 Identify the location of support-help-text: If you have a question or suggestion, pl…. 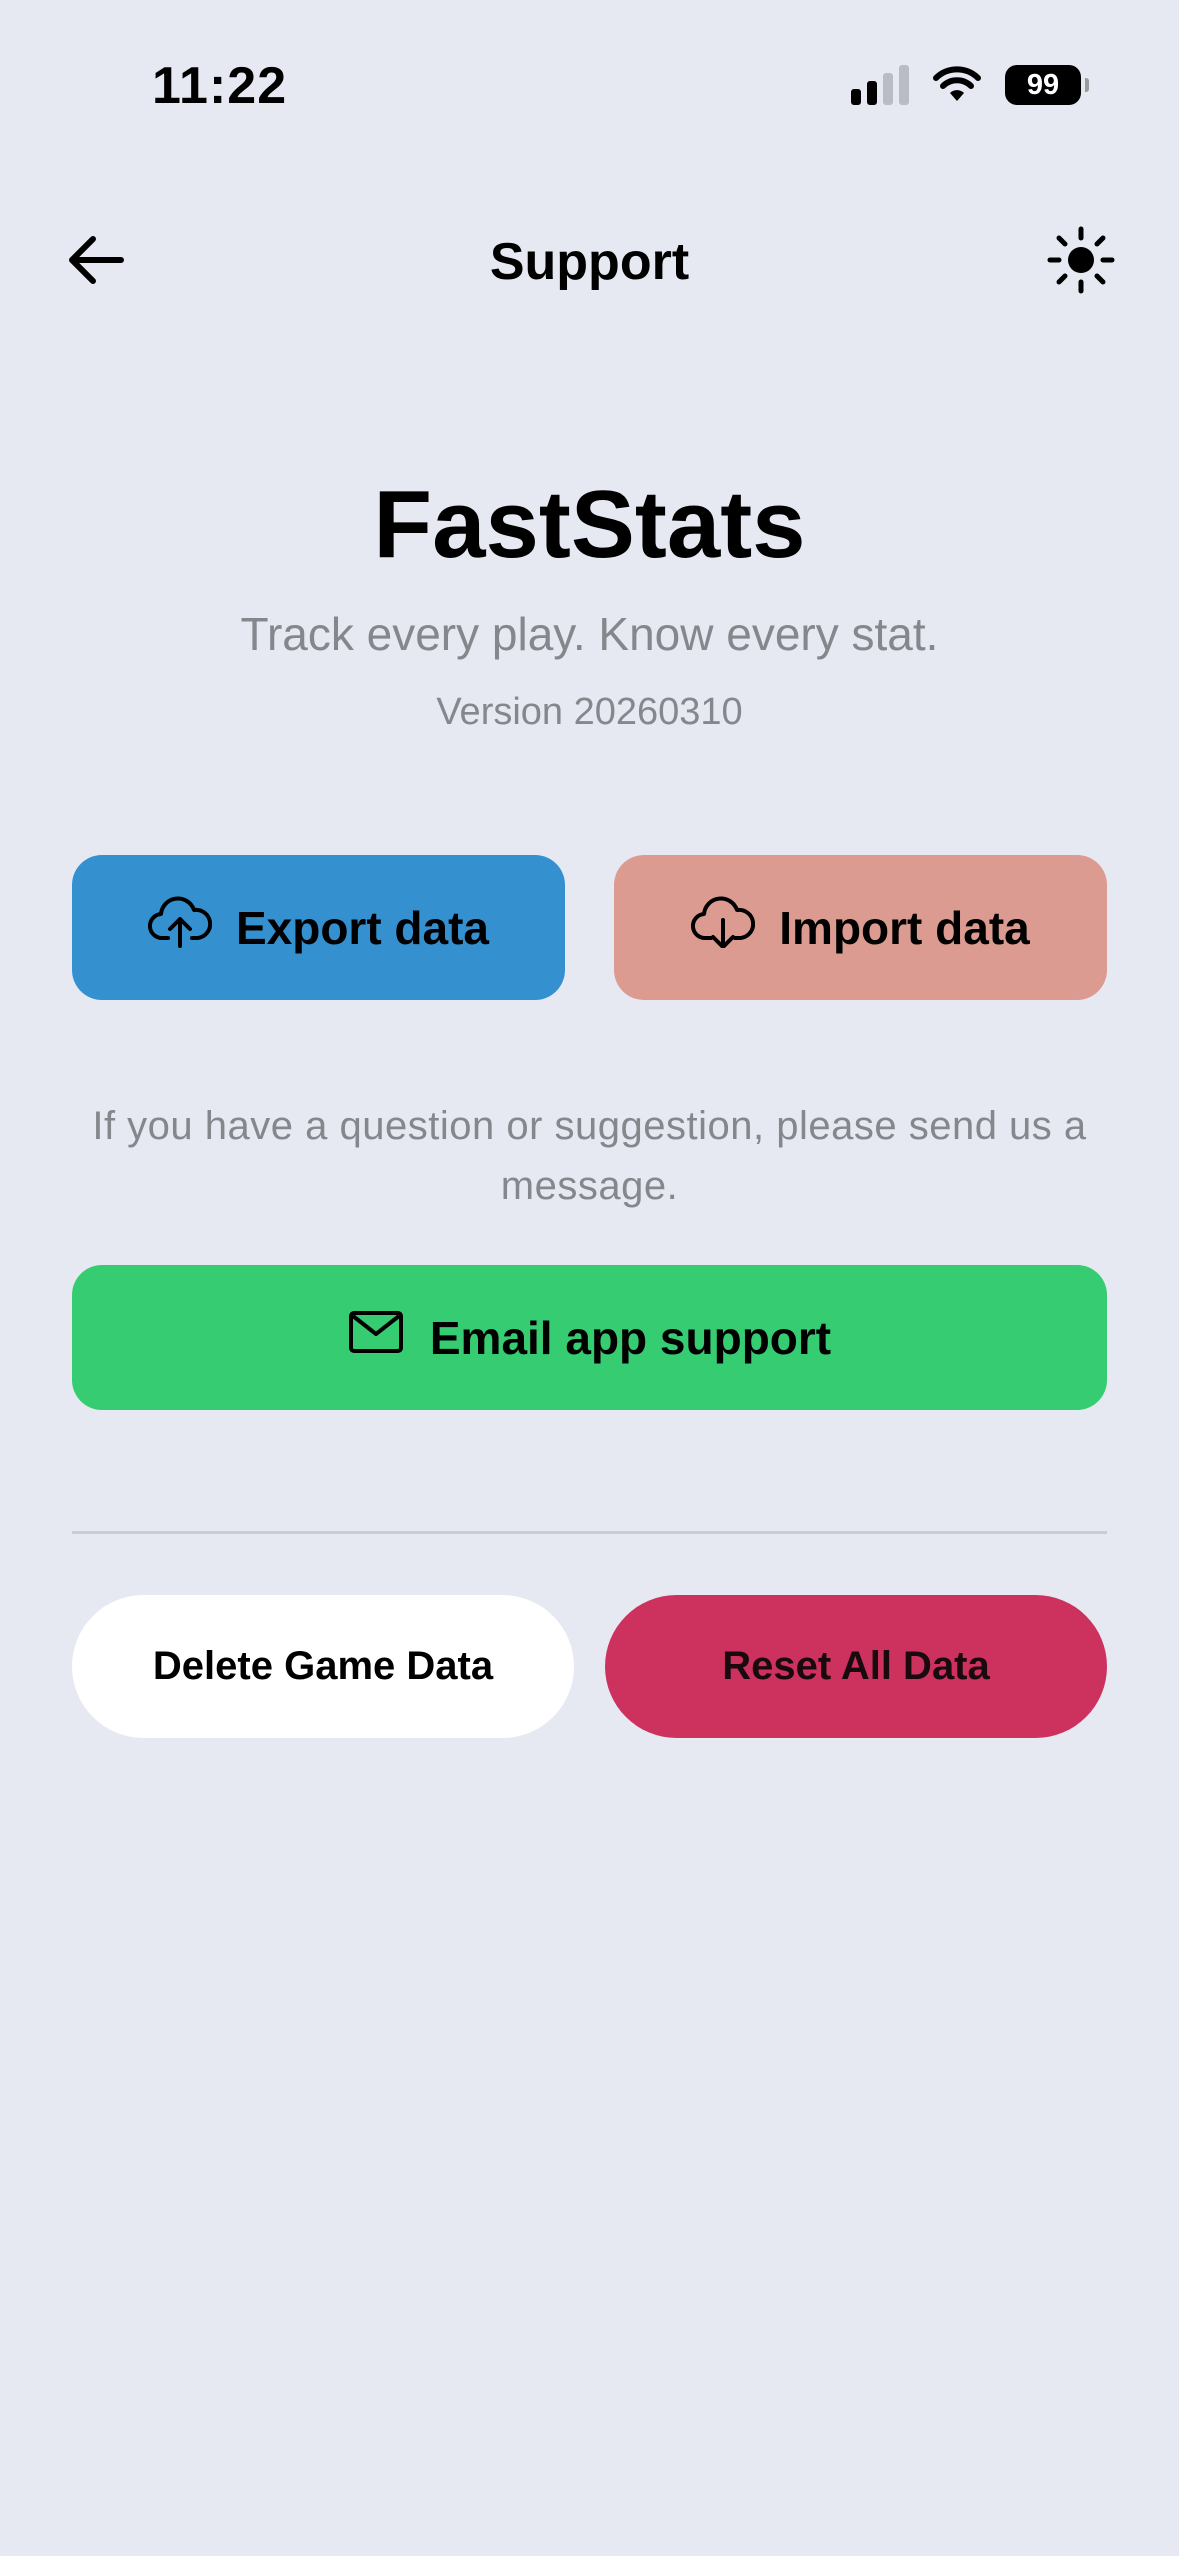
(589, 1156).